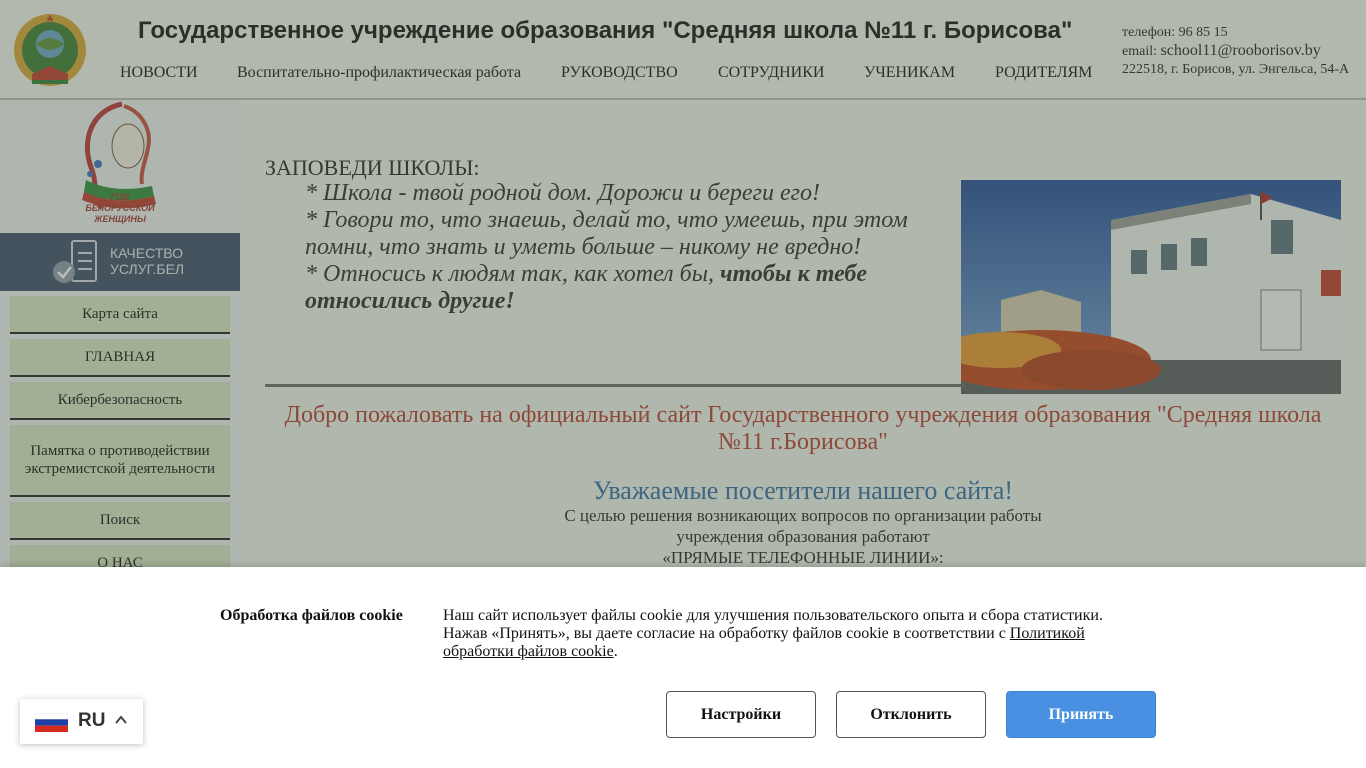 The height and width of the screenshot is (768, 1366). What do you see at coordinates (741, 714) in the screenshot?
I see `cookie-settings-button: Настройки` at bounding box center [741, 714].